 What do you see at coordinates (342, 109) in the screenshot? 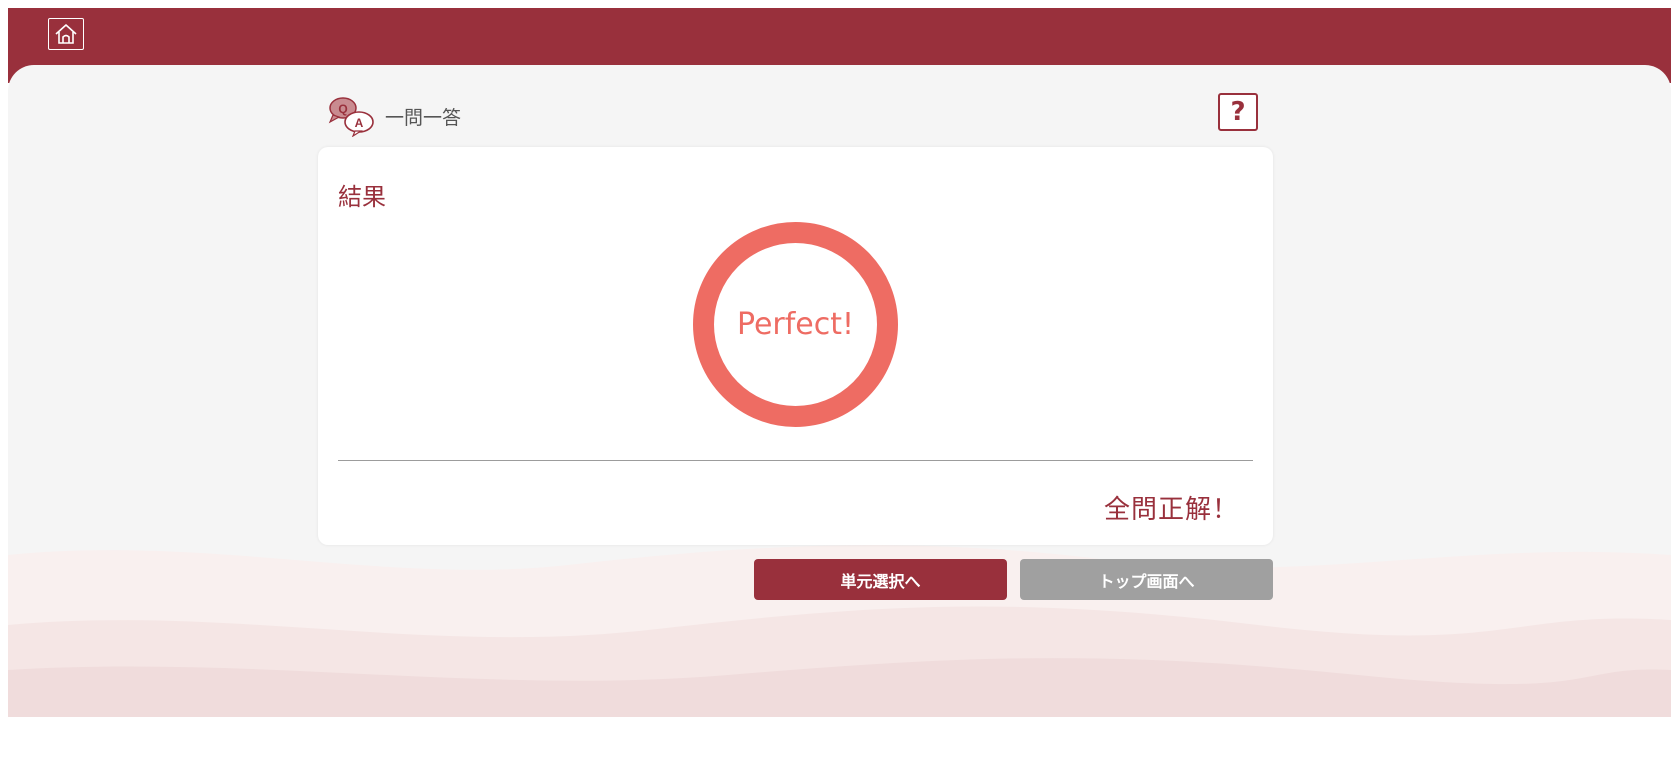
I see `svg-text: Q` at bounding box center [342, 109].